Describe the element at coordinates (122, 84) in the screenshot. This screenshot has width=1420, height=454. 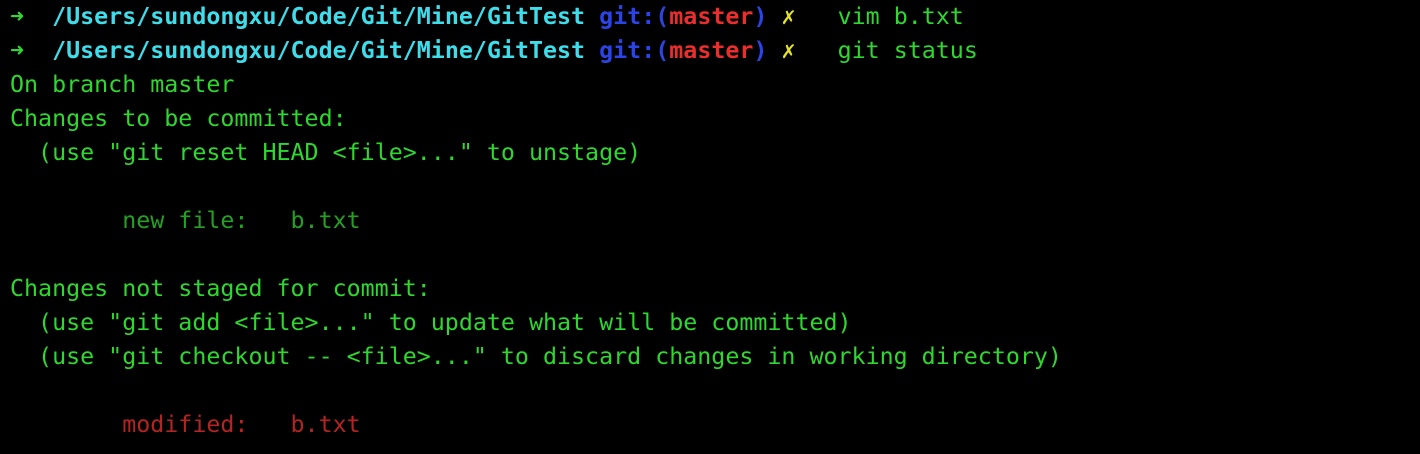
I see `output-on-branch: On branch master` at that location.